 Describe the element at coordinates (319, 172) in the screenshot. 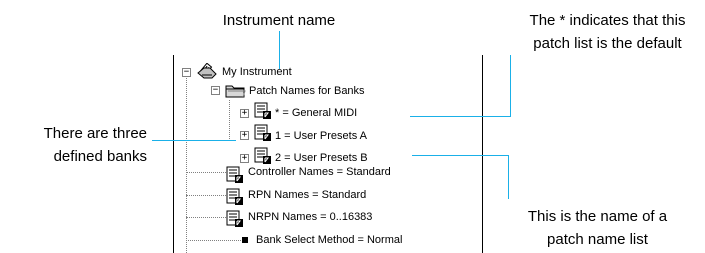

I see `tree-item-controller-names: Controller Names = Standard` at that location.